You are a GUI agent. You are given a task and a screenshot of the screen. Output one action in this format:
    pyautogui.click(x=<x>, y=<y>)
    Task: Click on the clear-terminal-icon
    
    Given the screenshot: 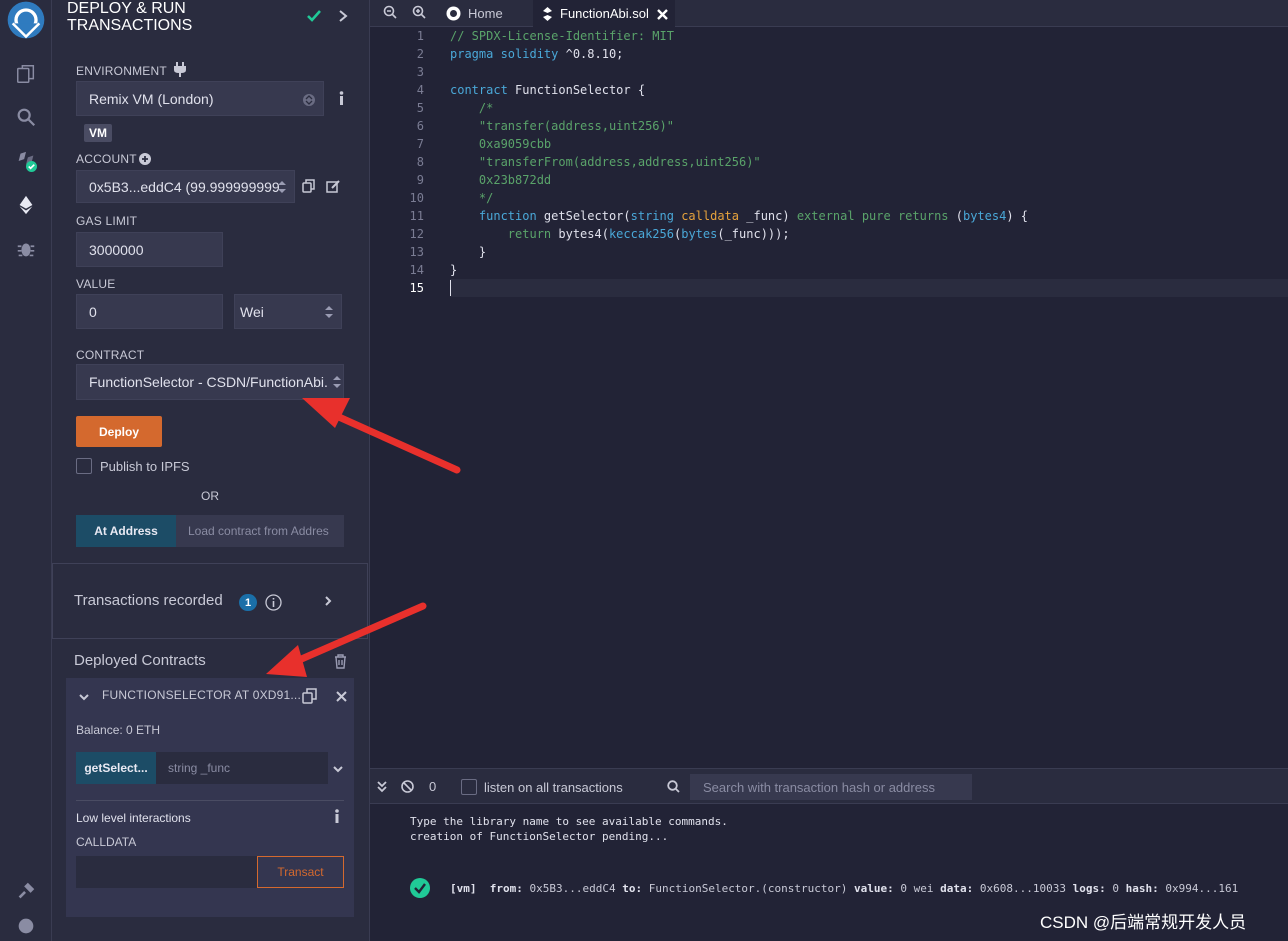 What is the action you would take?
    pyautogui.click(x=407, y=786)
    